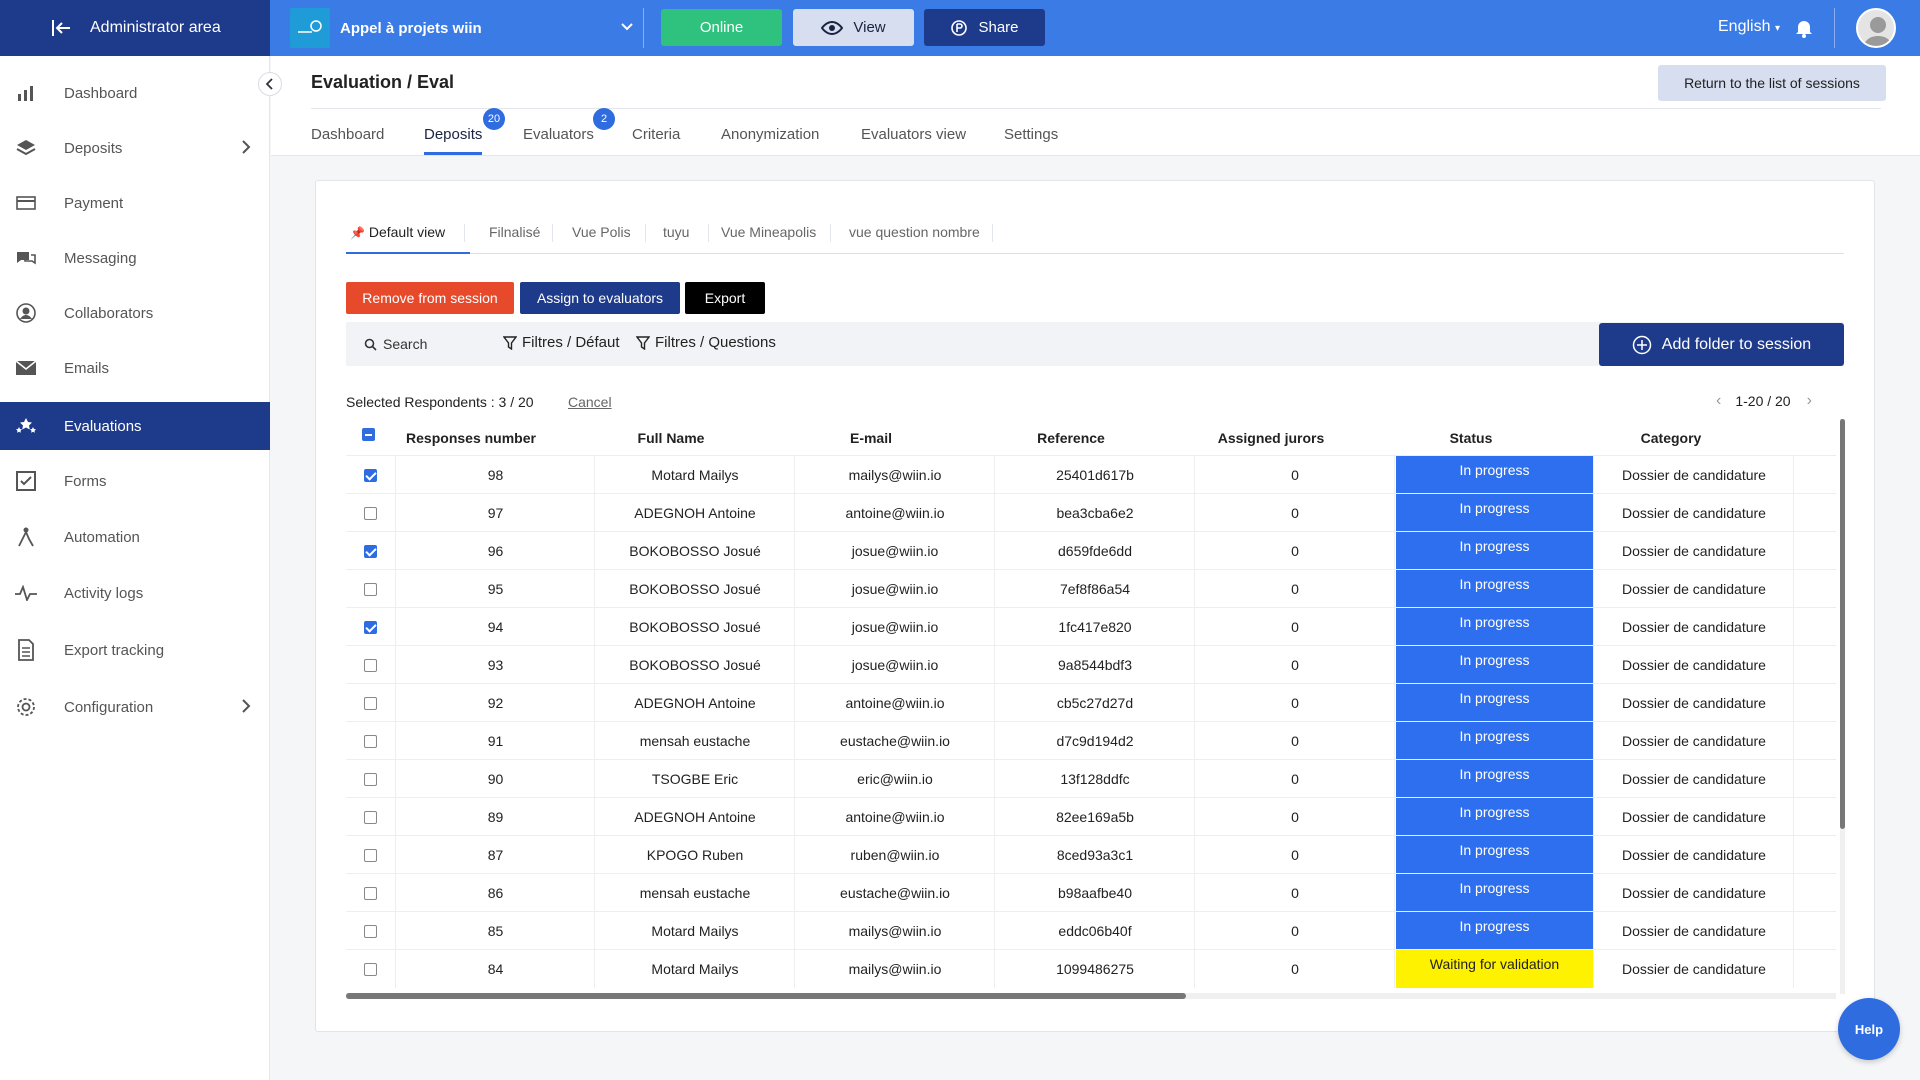  I want to click on sidebar-item-export-tracking: Export tracking, so click(135, 650).